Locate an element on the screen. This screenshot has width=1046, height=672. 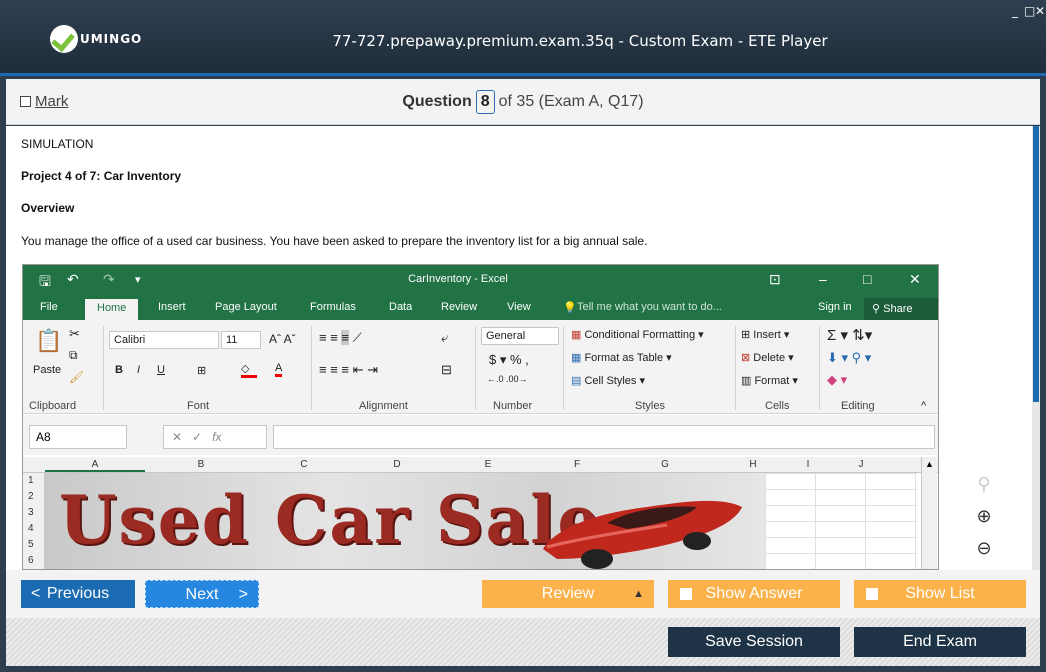
group-cells: Cells is located at coordinates (777, 406).